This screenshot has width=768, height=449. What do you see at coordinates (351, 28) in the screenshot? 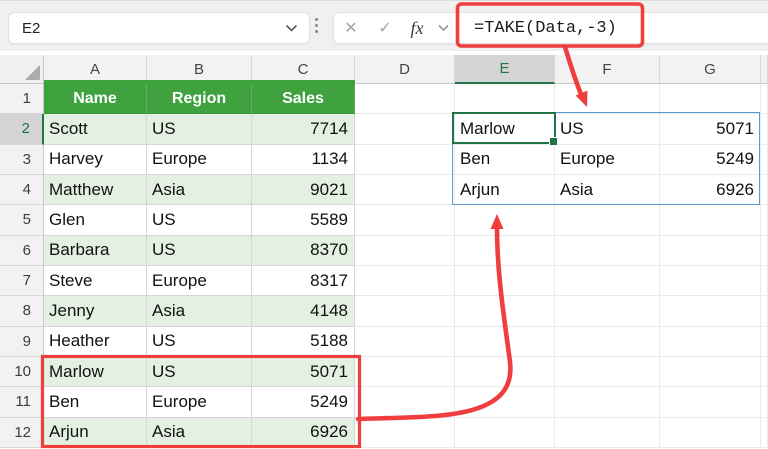
I see `cancel-icon: ✕` at bounding box center [351, 28].